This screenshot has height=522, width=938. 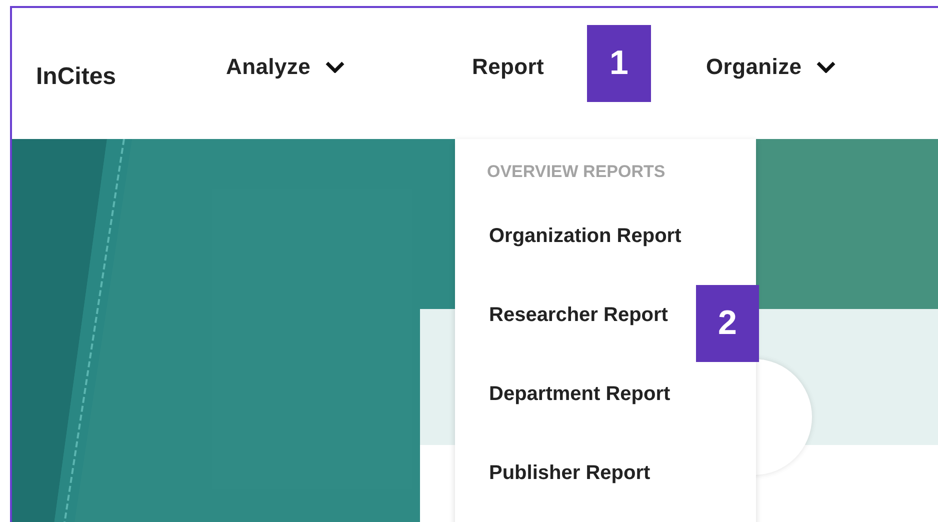 I want to click on nav-link: Analyze, so click(x=268, y=66).